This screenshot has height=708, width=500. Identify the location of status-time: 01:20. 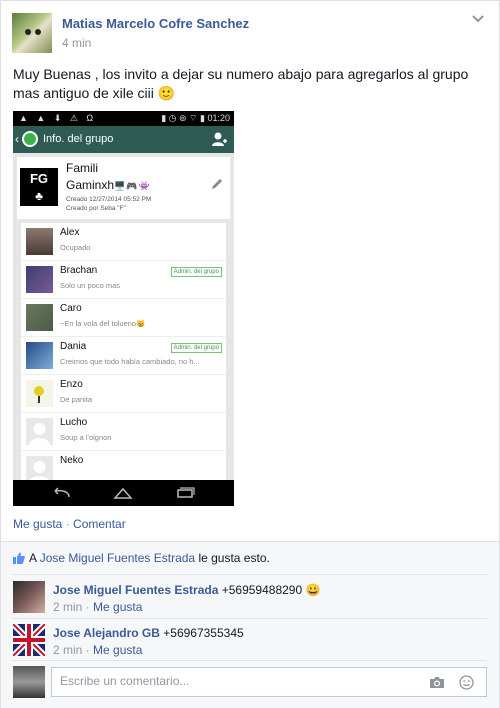
(218, 118).